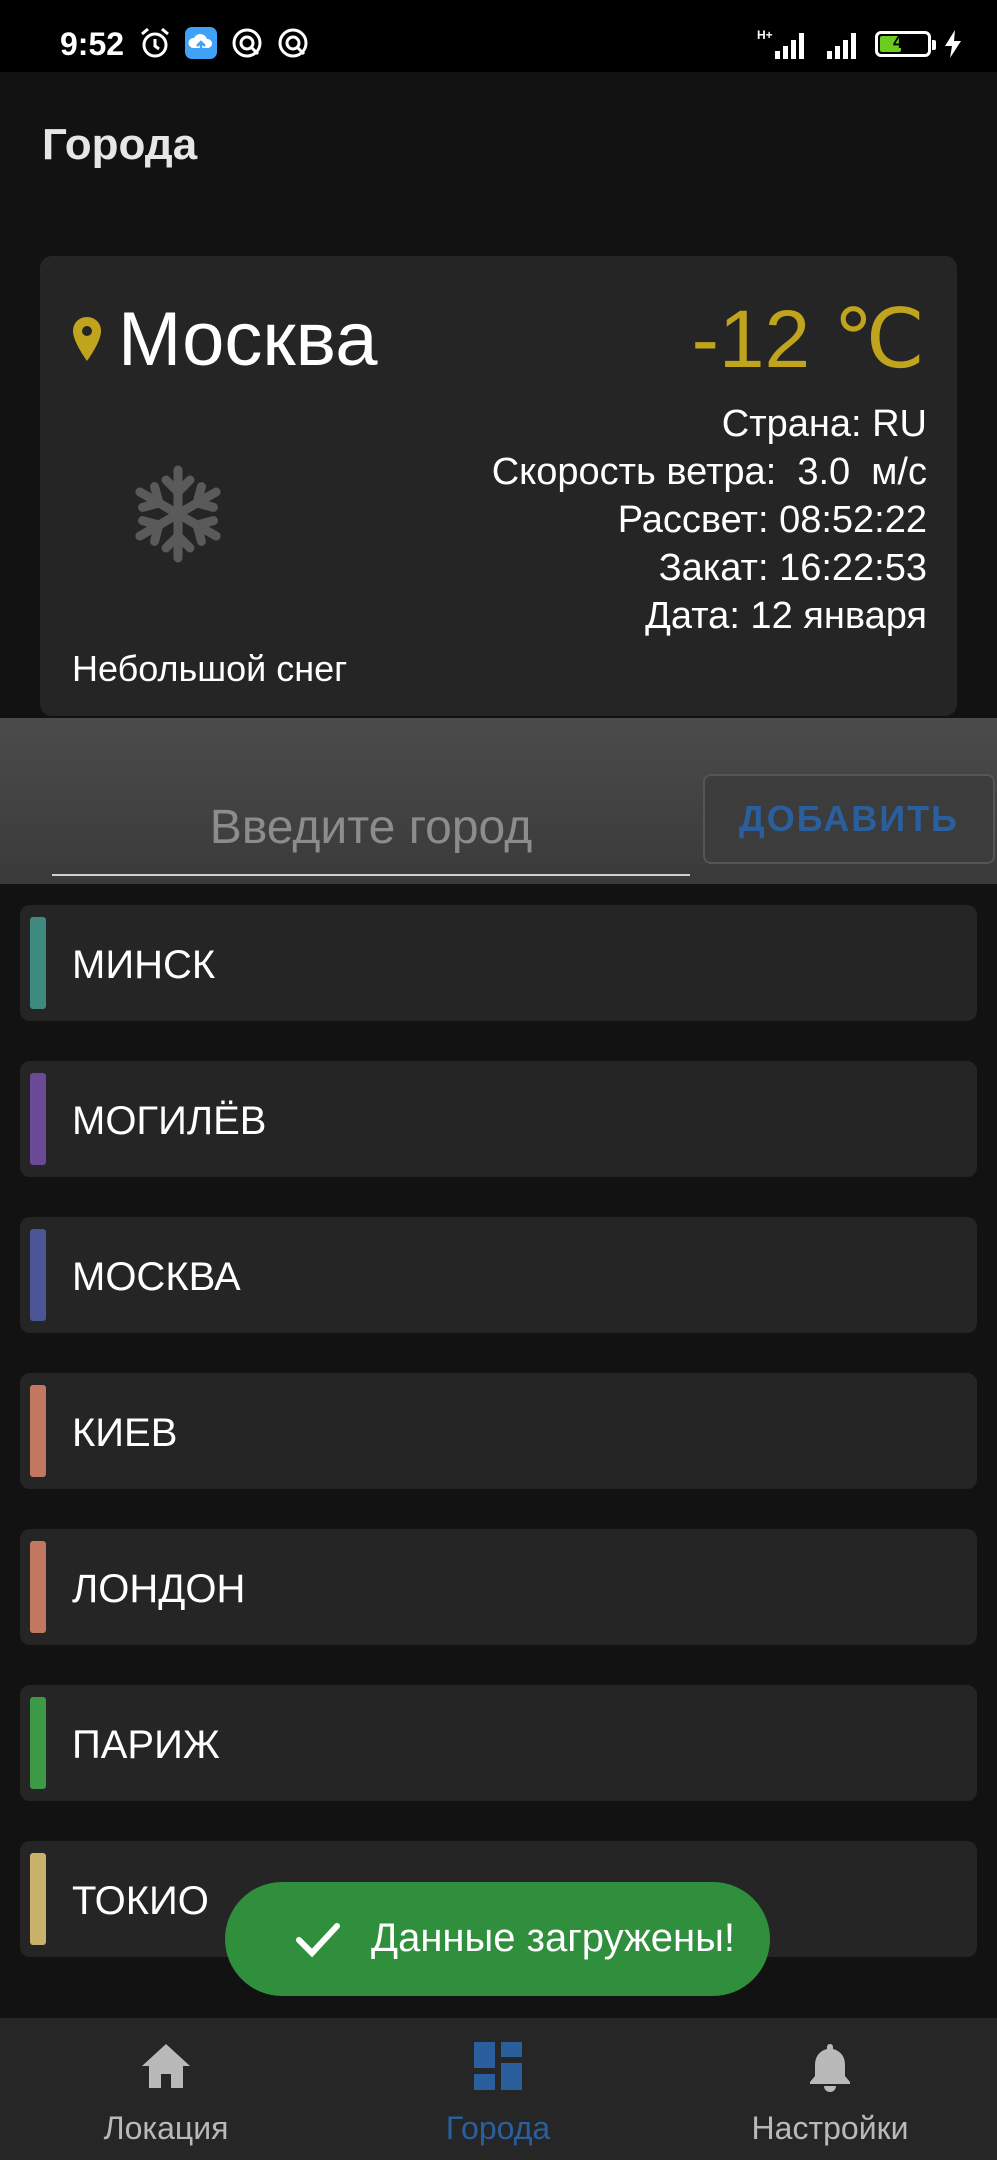  Describe the element at coordinates (830, 2068) in the screenshot. I see `bell-icon` at that location.